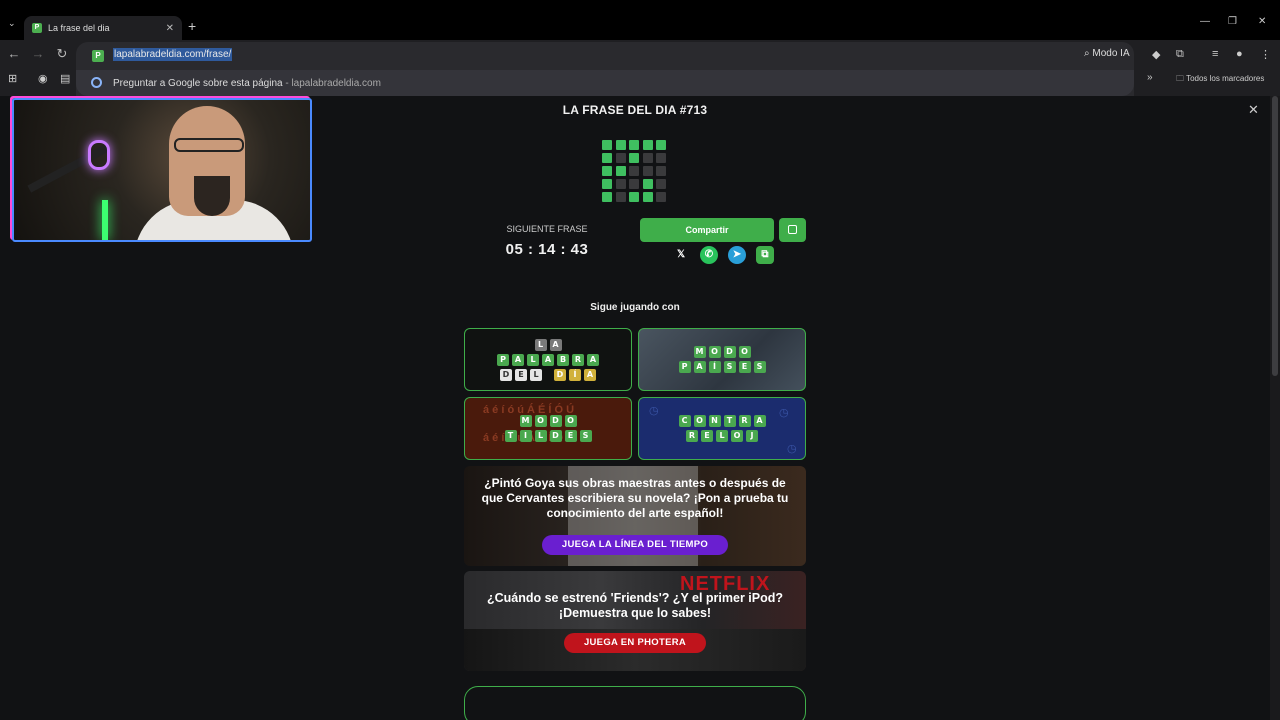 This screenshot has height=720, width=1280. I want to click on maximize-icon: ❐, so click(1232, 21).